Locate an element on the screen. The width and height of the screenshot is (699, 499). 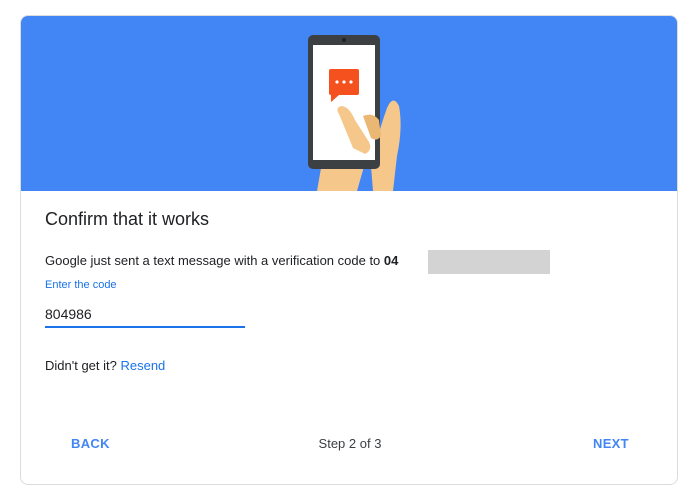
resend-link: Resend is located at coordinates (142, 365).